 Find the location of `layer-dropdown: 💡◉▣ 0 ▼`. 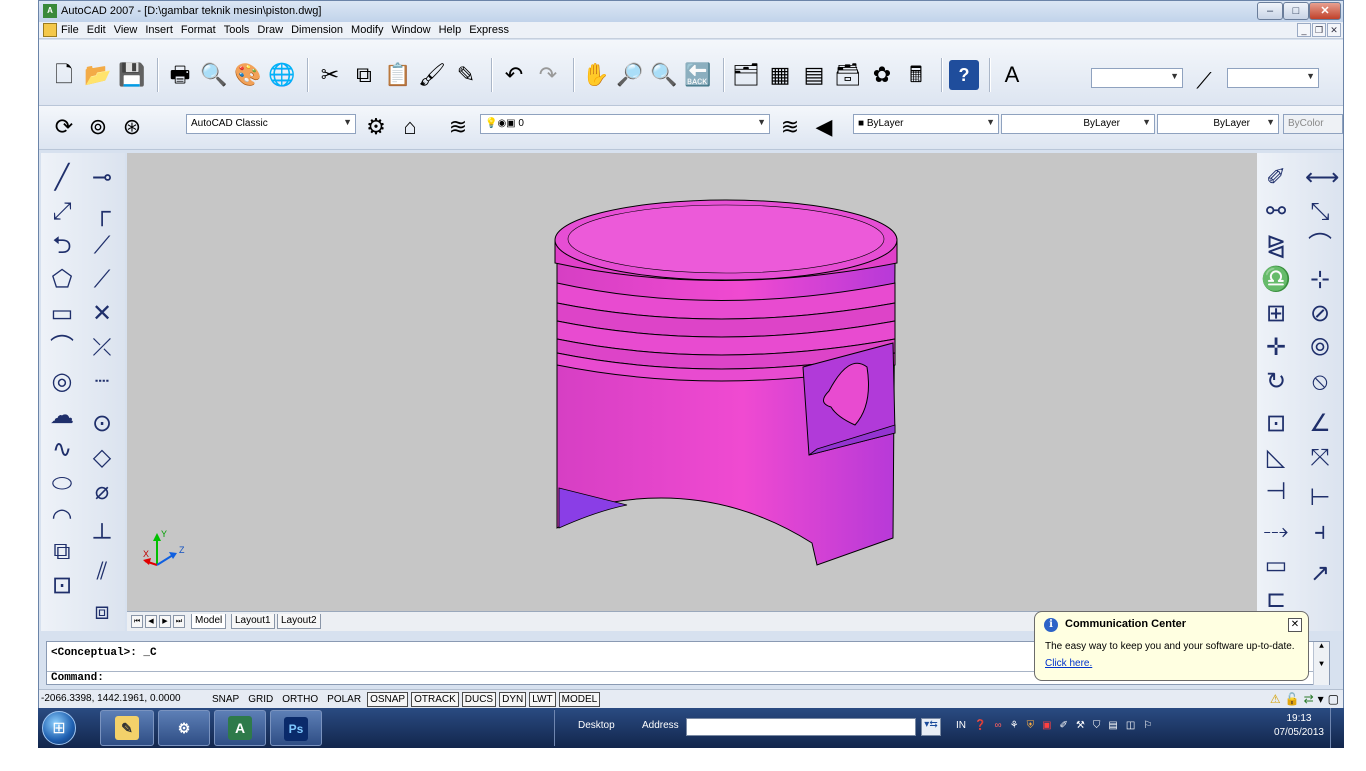

layer-dropdown: 💡◉▣ 0 ▼ is located at coordinates (625, 124).